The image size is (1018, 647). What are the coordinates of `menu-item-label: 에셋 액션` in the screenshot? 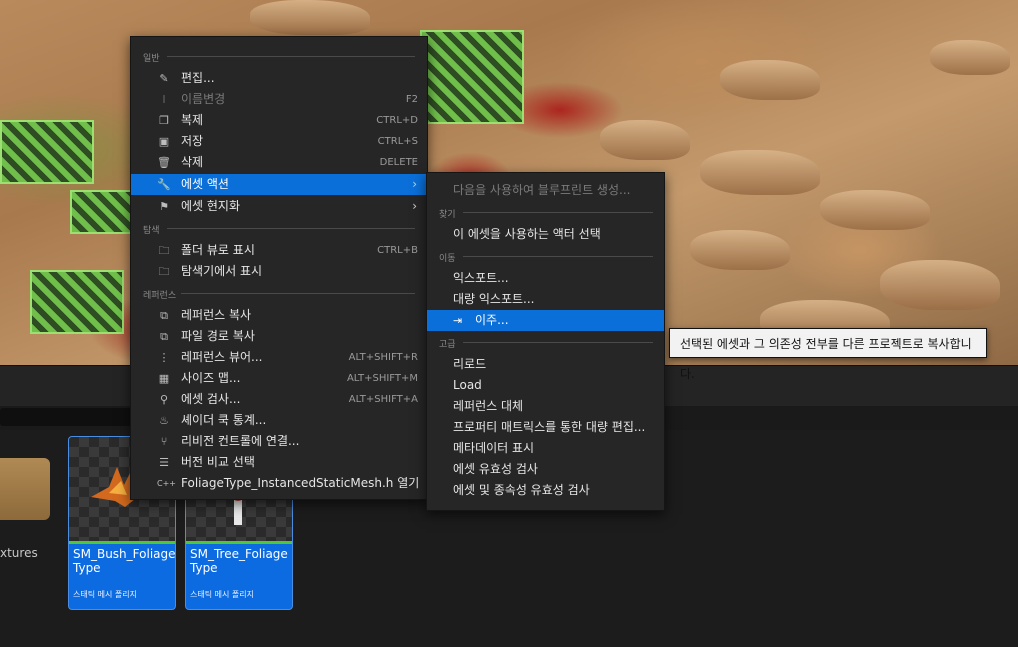 It's located at (205, 184).